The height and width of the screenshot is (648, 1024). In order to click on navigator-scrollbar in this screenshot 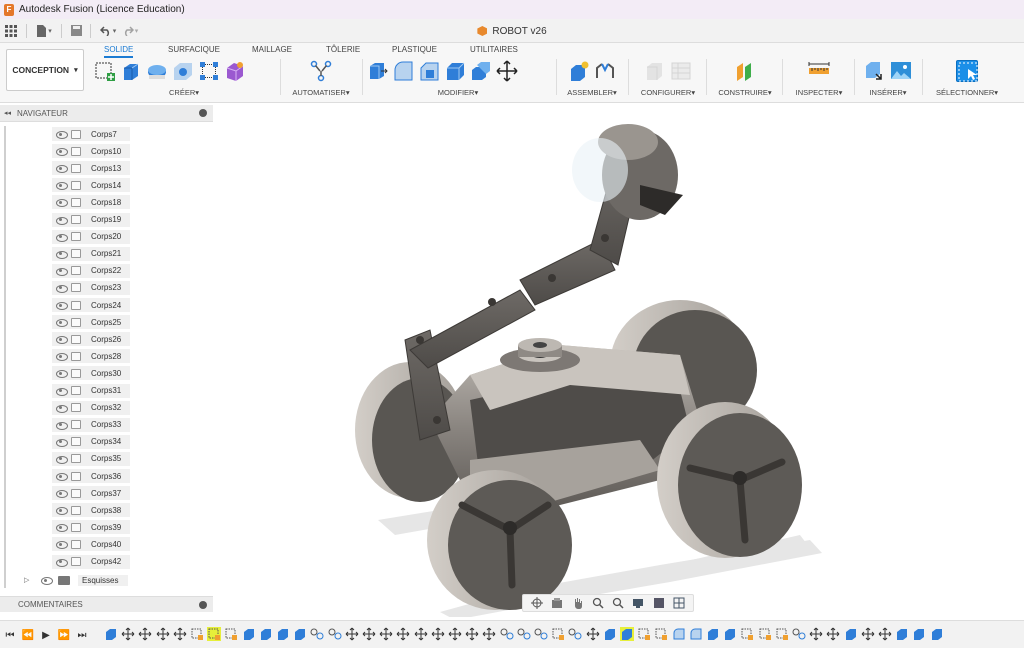, I will do `click(5, 357)`.